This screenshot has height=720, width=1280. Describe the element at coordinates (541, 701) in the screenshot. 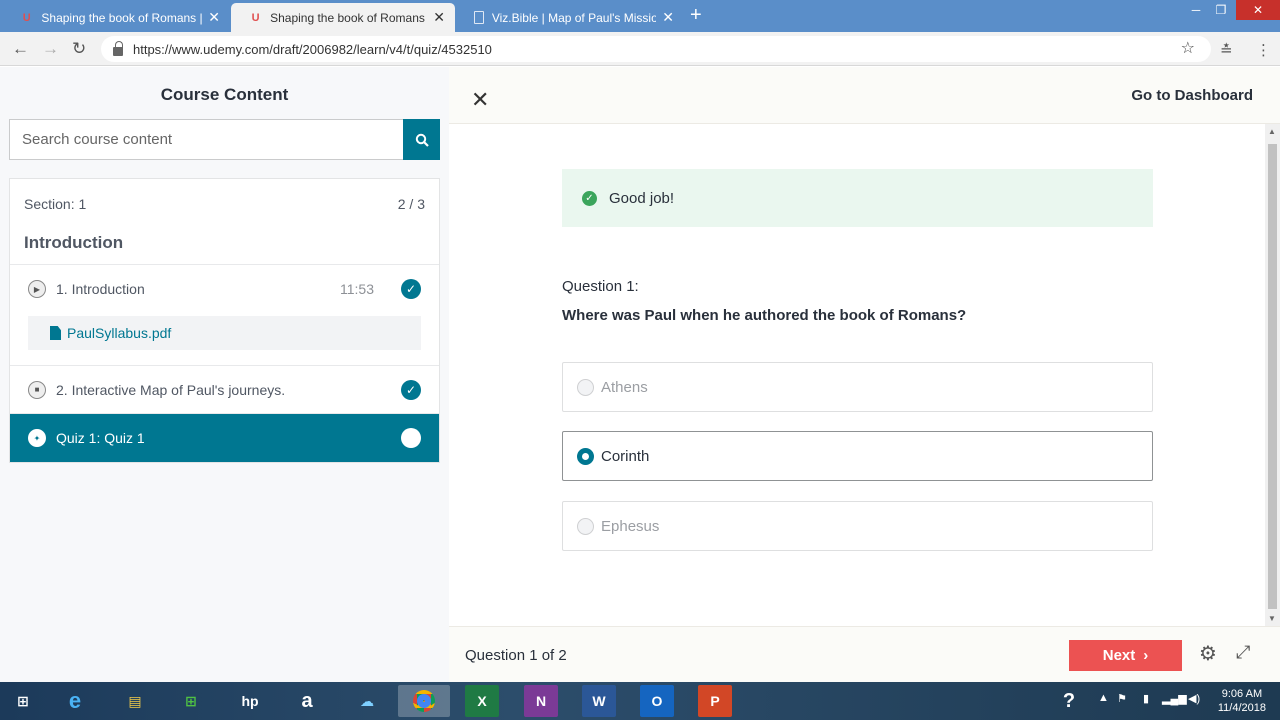

I see `onenote-icon: N` at that location.